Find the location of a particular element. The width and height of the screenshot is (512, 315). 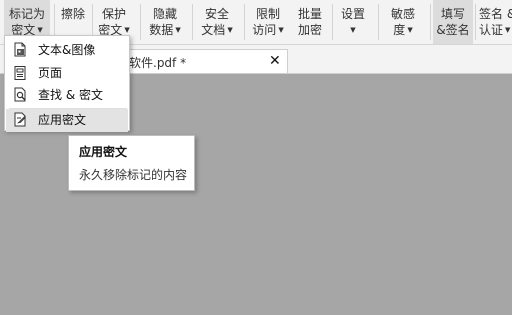

close-tab-icon: ✕ is located at coordinates (275, 61).